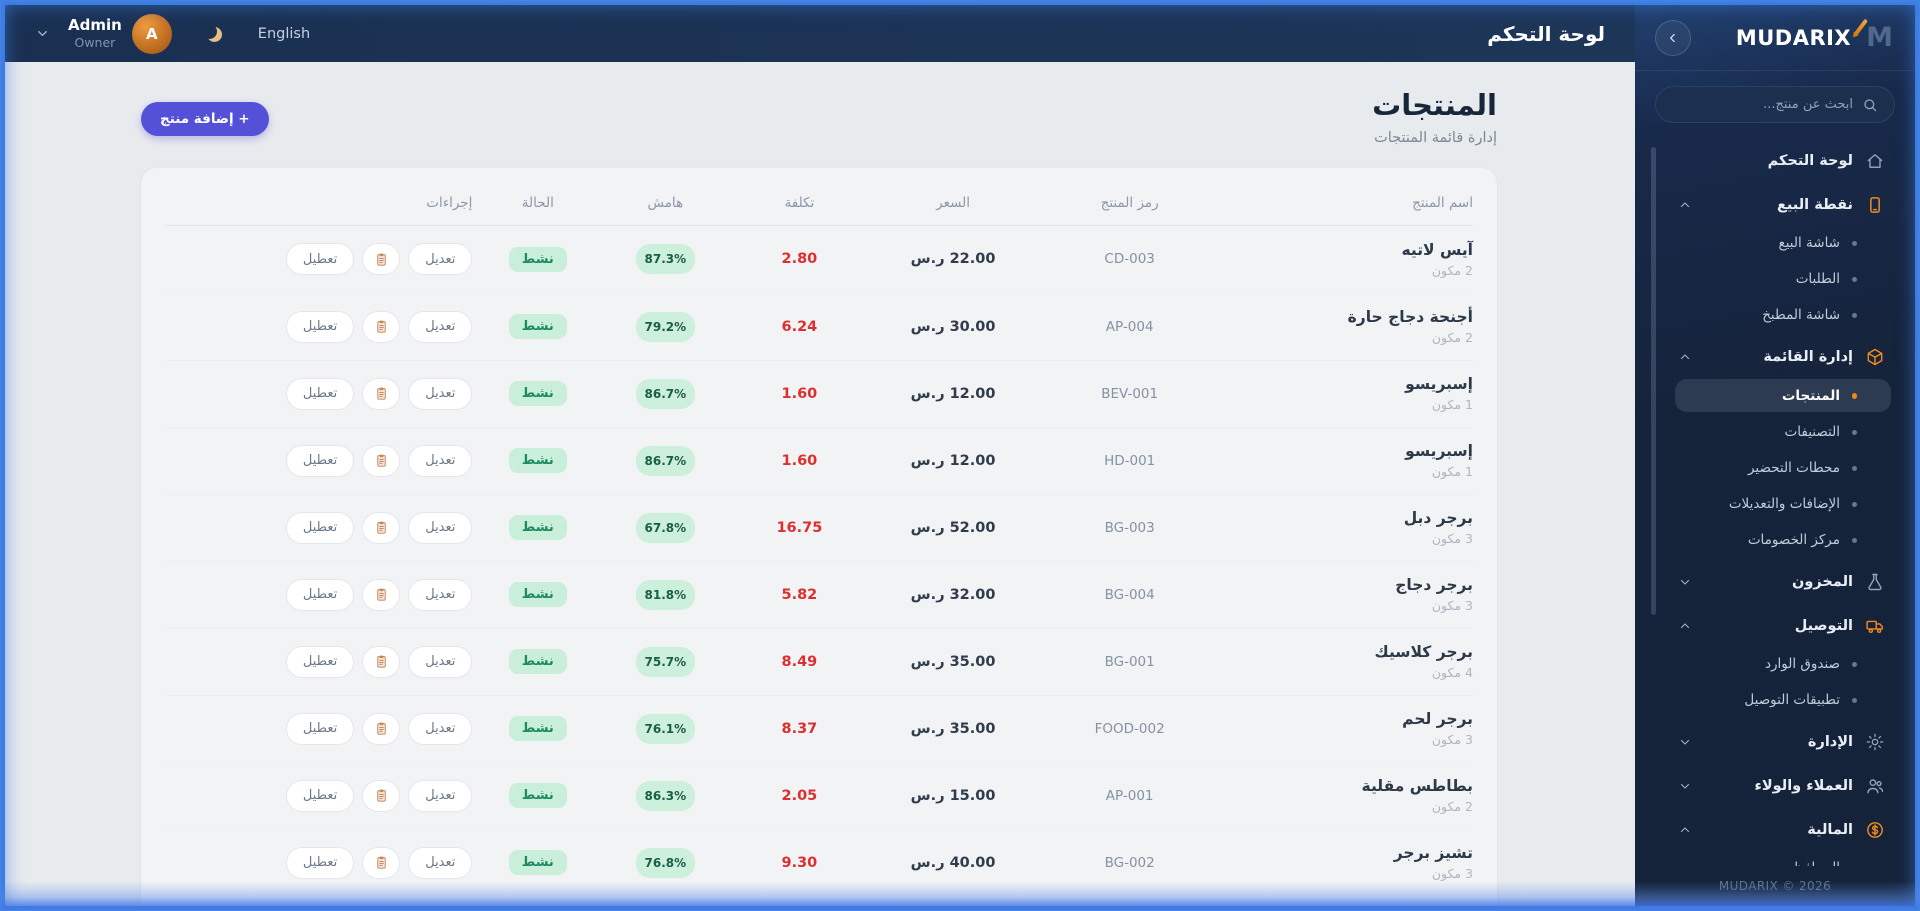 This screenshot has height=911, width=1920. What do you see at coordinates (1775, 664) in the screenshot?
I see `sidebar-subitem: صندوق الوارد` at bounding box center [1775, 664].